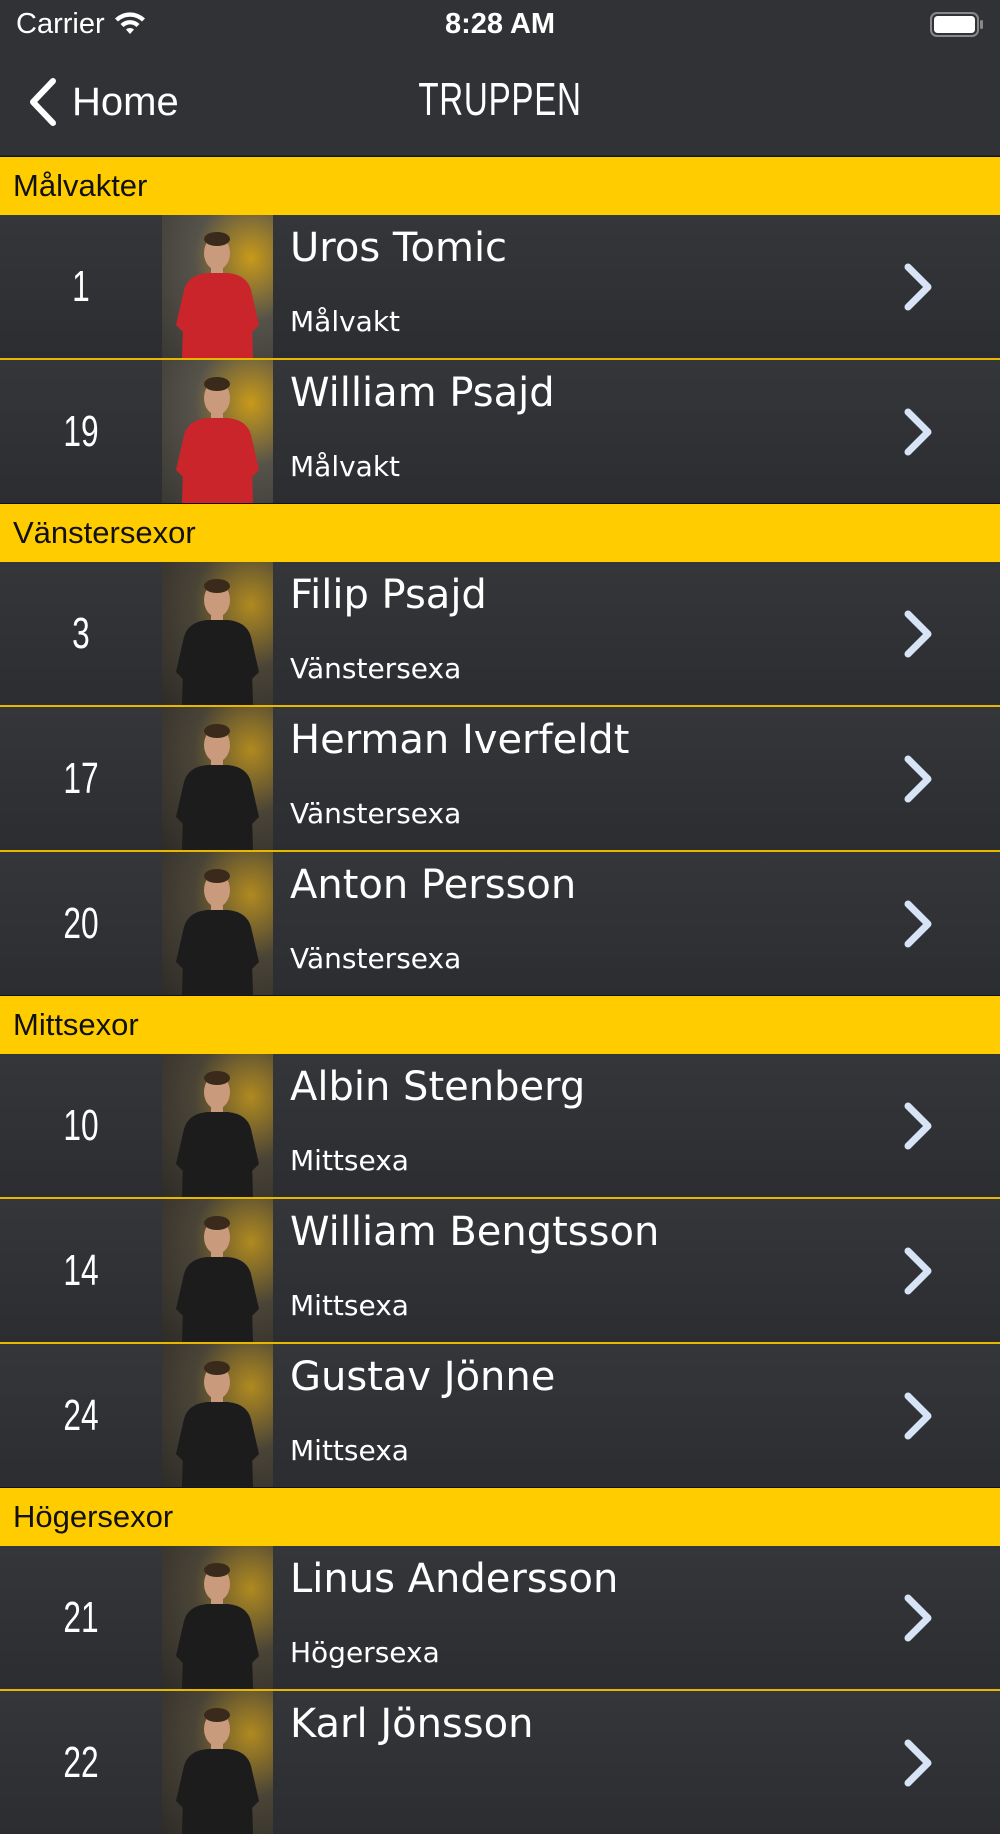 The image size is (1000, 1834). I want to click on player-row: 22 Karl Jönsson, so click(500, 1762).